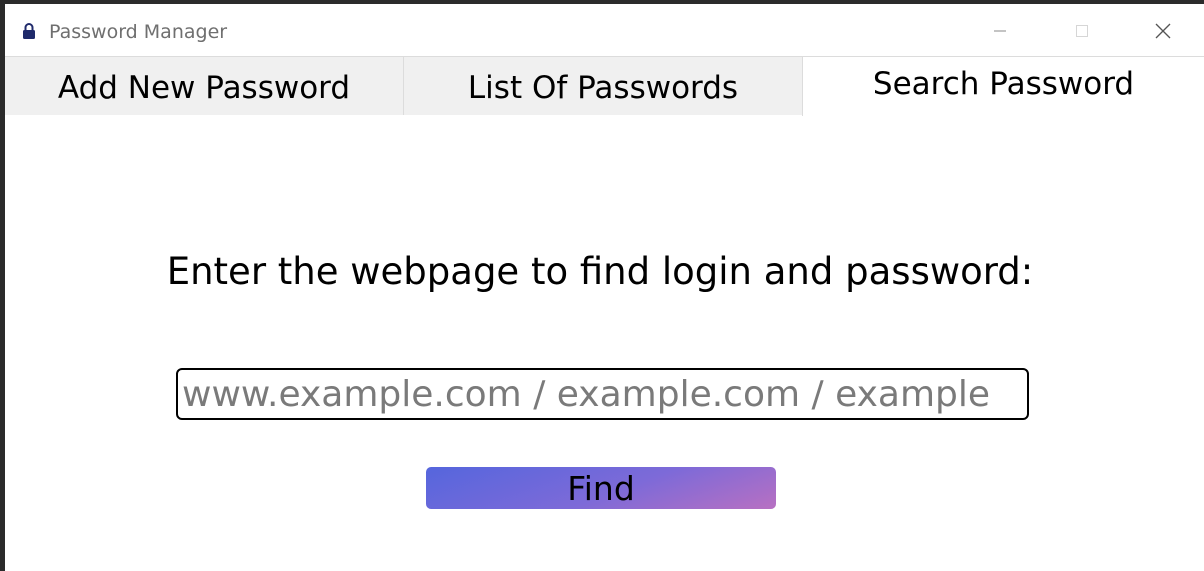  I want to click on find-button-label: Find, so click(601, 488).